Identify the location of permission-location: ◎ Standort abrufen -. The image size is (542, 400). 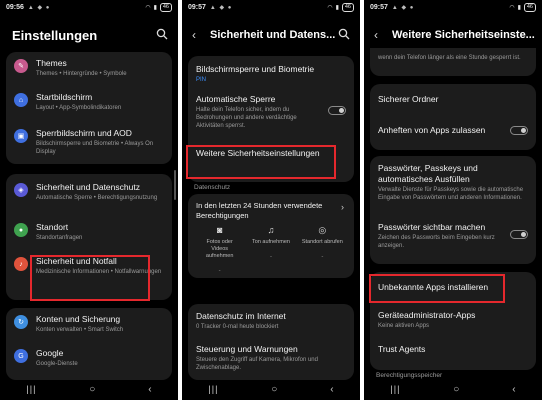
(322, 249).